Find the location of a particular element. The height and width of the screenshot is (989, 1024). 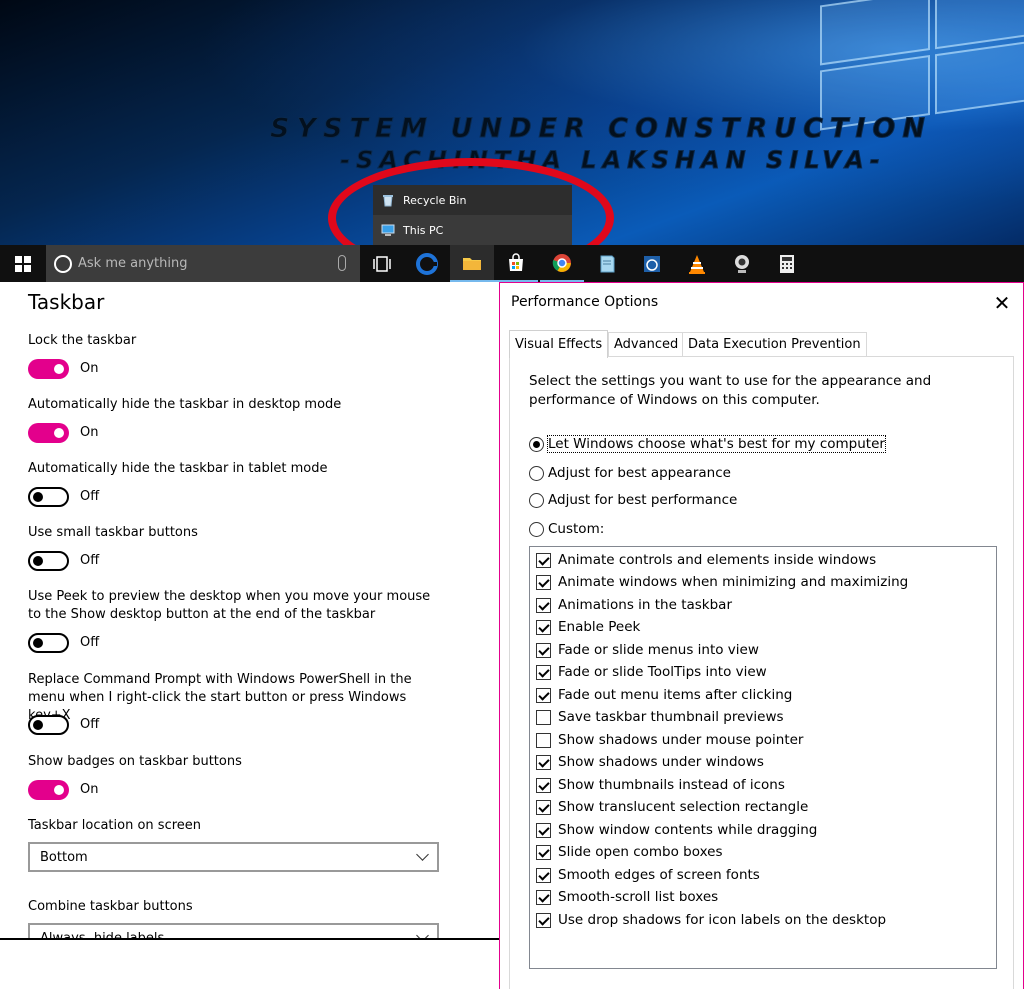

taskbar-chrome is located at coordinates (562, 263).